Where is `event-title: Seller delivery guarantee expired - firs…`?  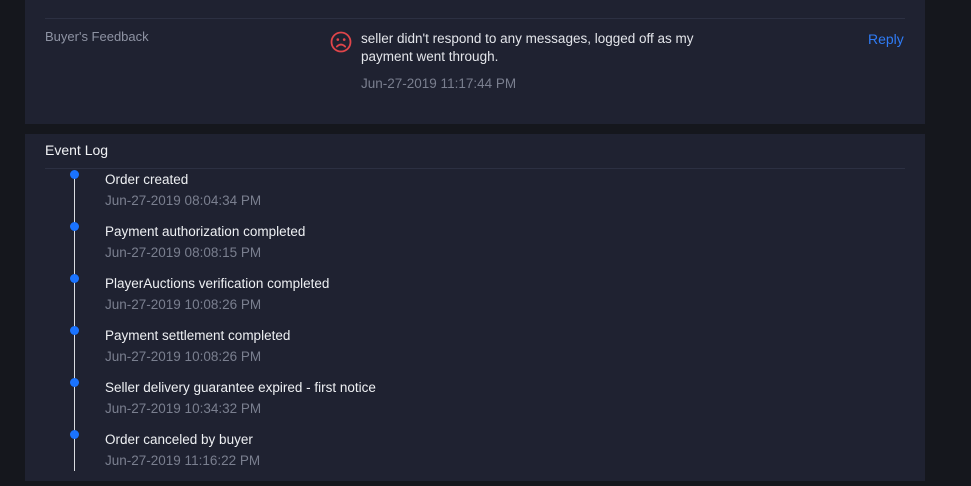 event-title: Seller delivery guarantee expired - firs… is located at coordinates (240, 387).